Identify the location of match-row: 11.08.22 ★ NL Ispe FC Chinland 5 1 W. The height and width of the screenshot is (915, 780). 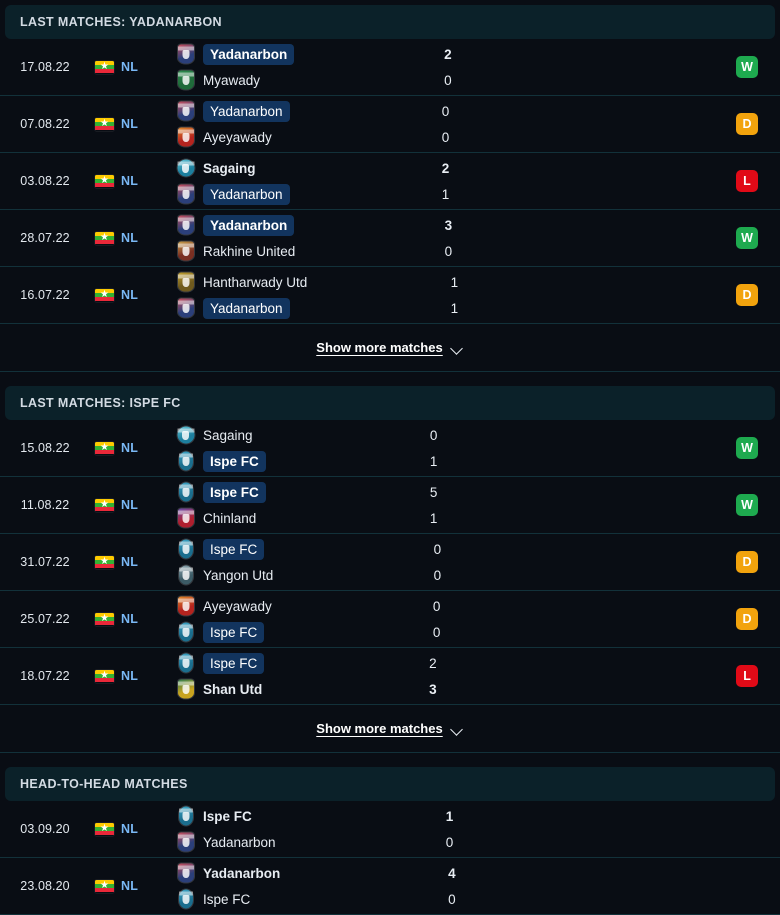
(390, 505).